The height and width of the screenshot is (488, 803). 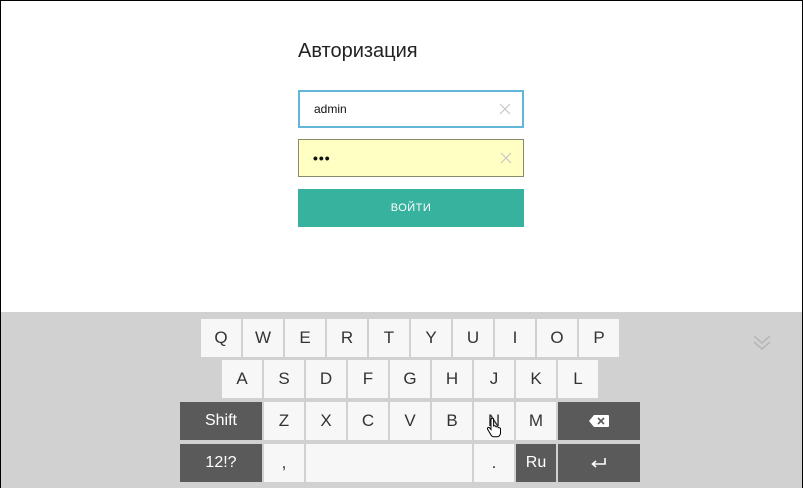 What do you see at coordinates (221, 421) in the screenshot?
I see `shift-key: Shift` at bounding box center [221, 421].